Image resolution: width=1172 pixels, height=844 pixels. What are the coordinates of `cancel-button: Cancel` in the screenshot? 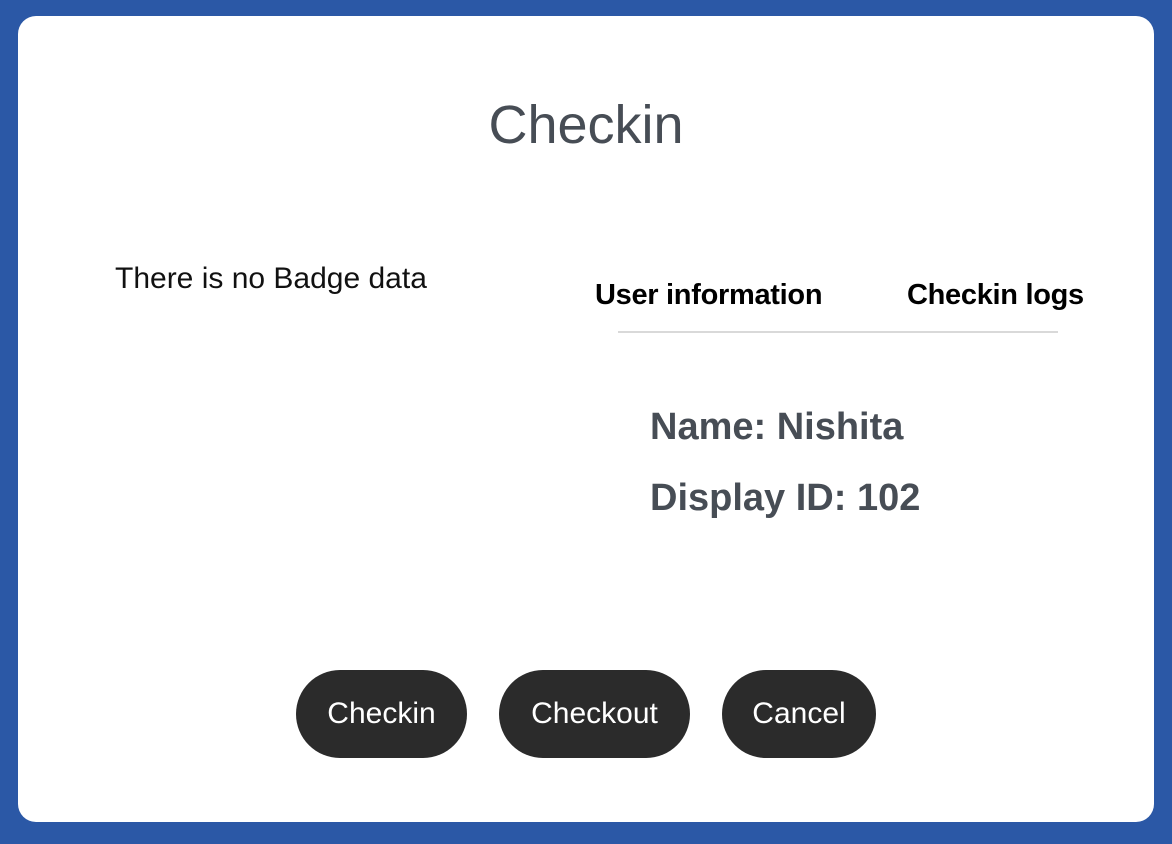 It's located at (799, 714).